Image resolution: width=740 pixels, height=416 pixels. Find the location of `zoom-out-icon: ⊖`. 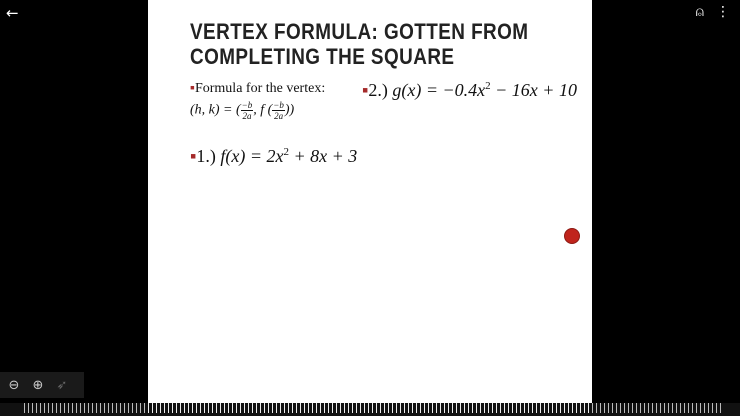

zoom-out-icon: ⊖ is located at coordinates (14, 385).